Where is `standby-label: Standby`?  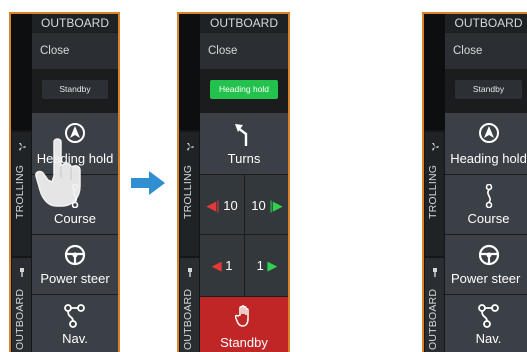 standby-label: Standby is located at coordinates (244, 342).